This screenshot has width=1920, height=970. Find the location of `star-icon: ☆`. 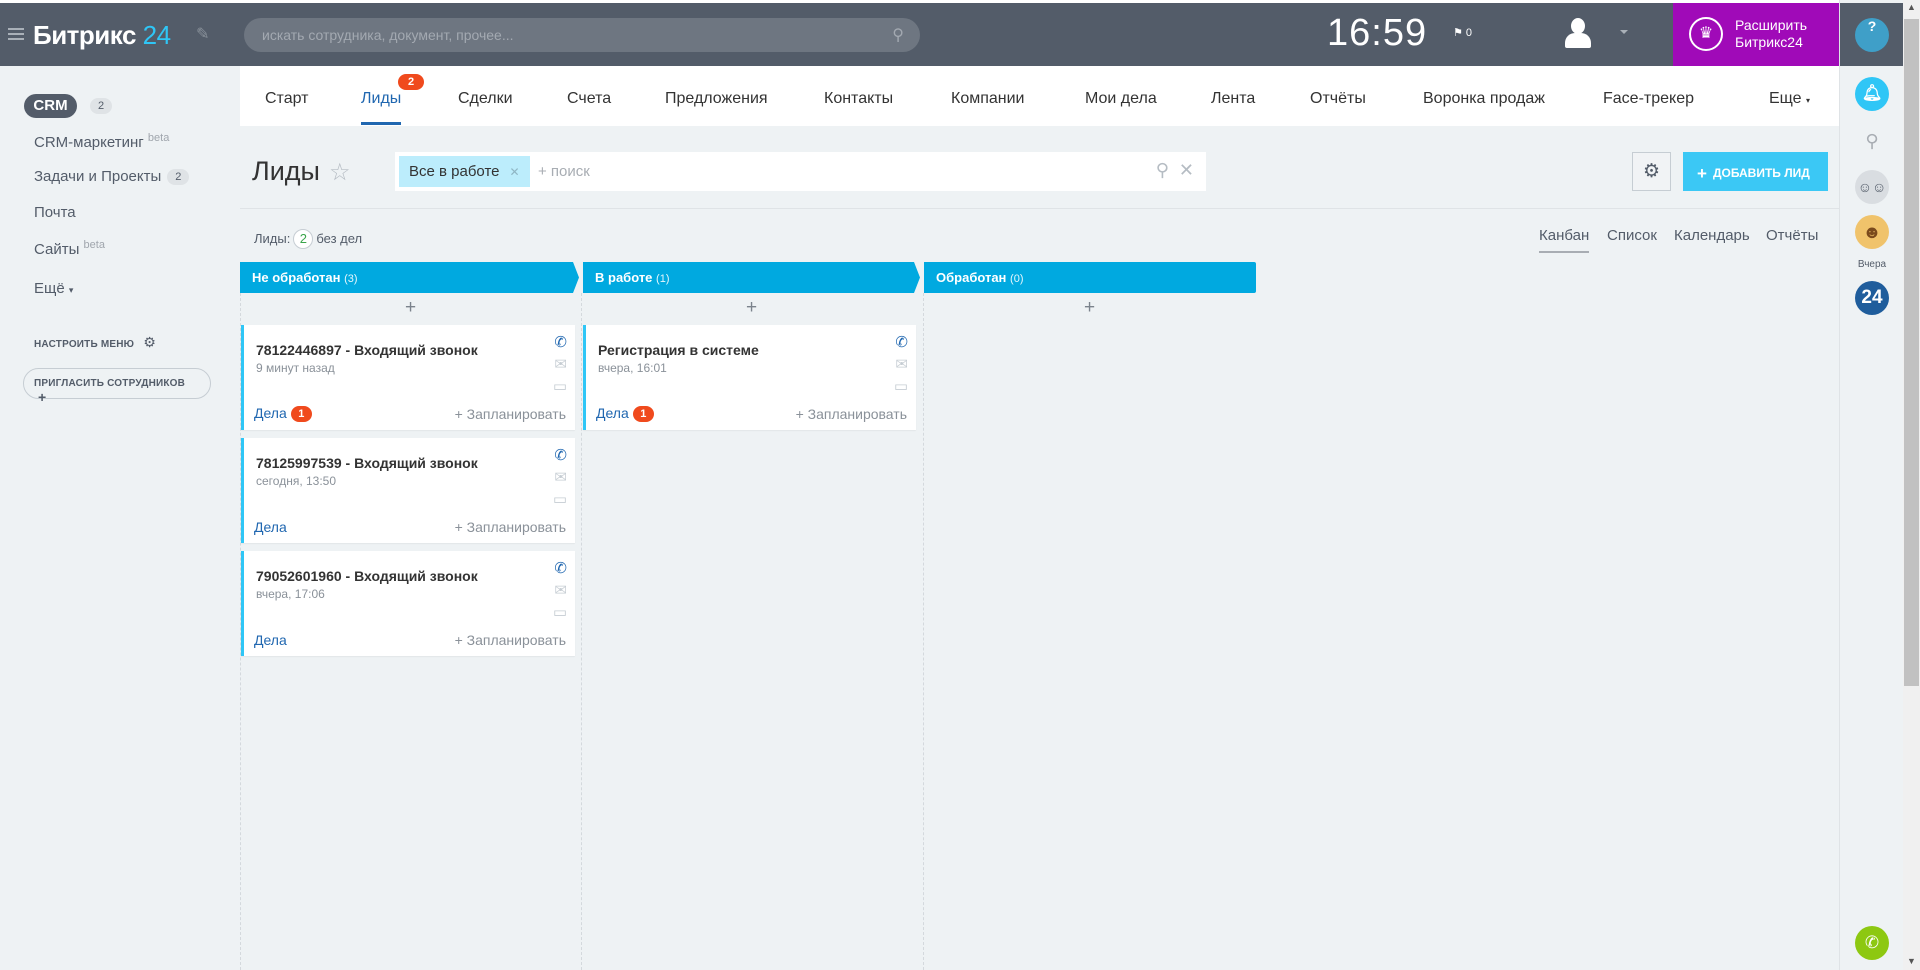

star-icon: ☆ is located at coordinates (340, 172).